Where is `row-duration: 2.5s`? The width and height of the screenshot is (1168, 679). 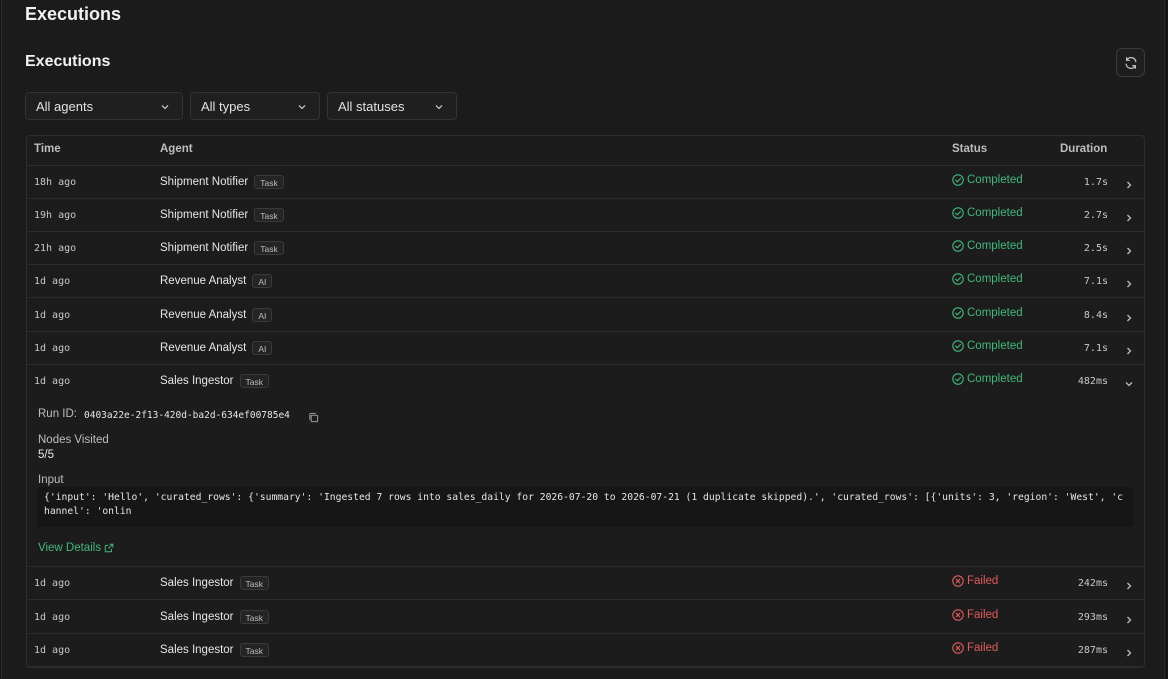 row-duration: 2.5s is located at coordinates (1095, 248).